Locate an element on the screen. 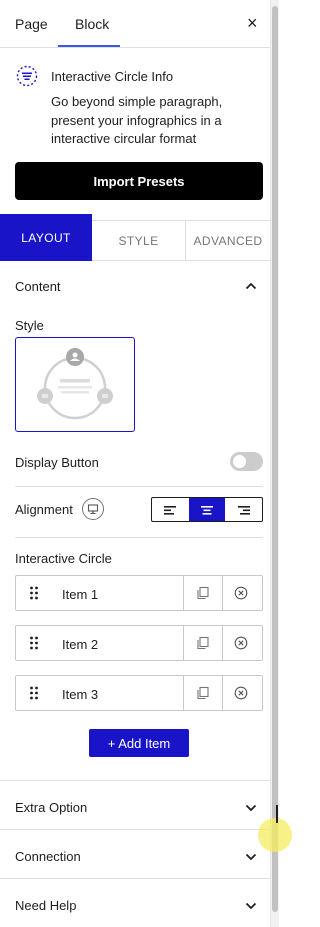  align-right-button is located at coordinates (243, 509).